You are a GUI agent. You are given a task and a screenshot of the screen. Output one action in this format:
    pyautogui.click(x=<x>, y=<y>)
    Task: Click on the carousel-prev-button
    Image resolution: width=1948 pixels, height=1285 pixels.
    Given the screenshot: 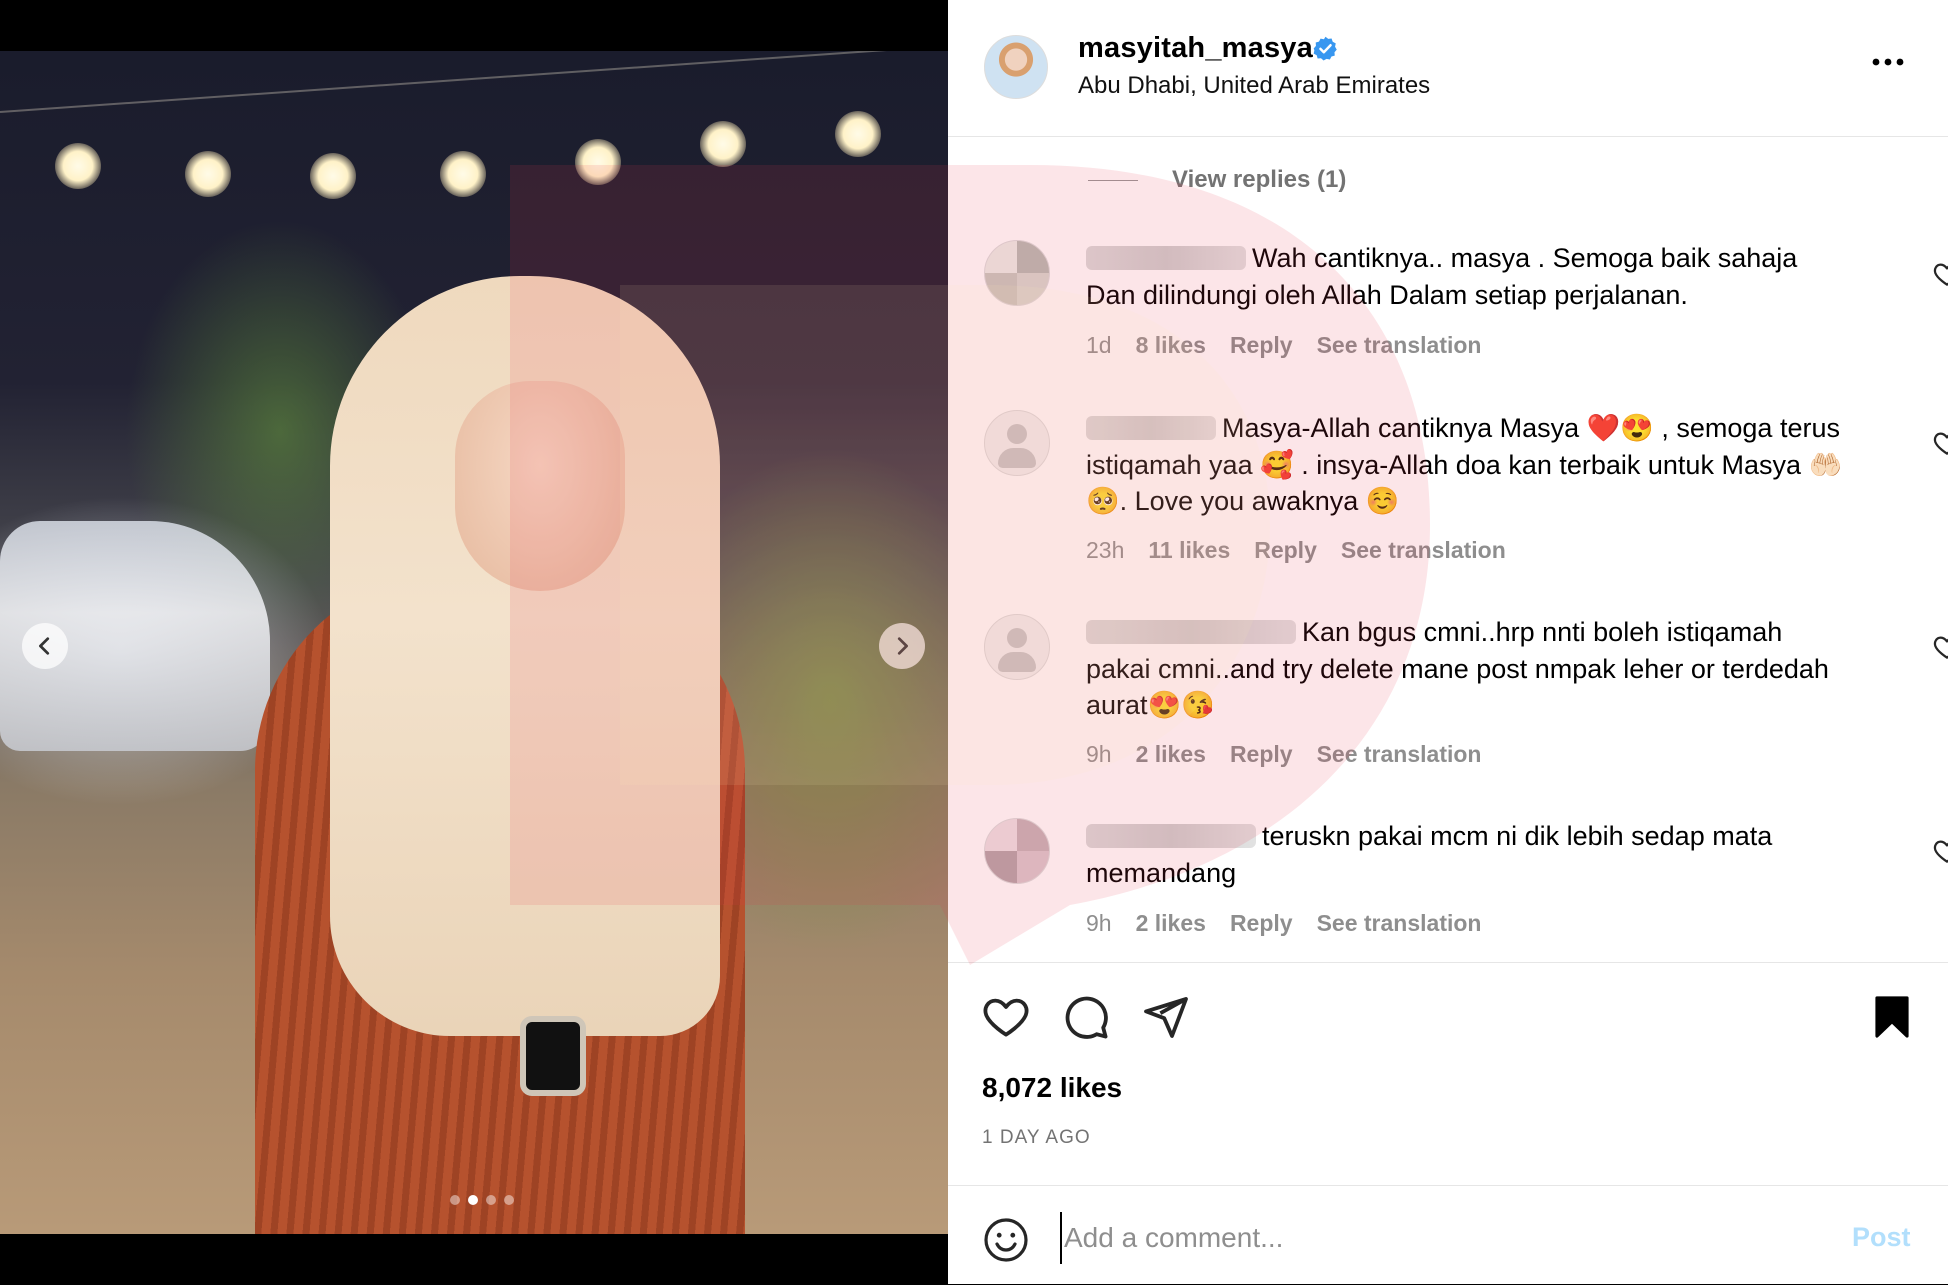 What is the action you would take?
    pyautogui.click(x=45, y=646)
    